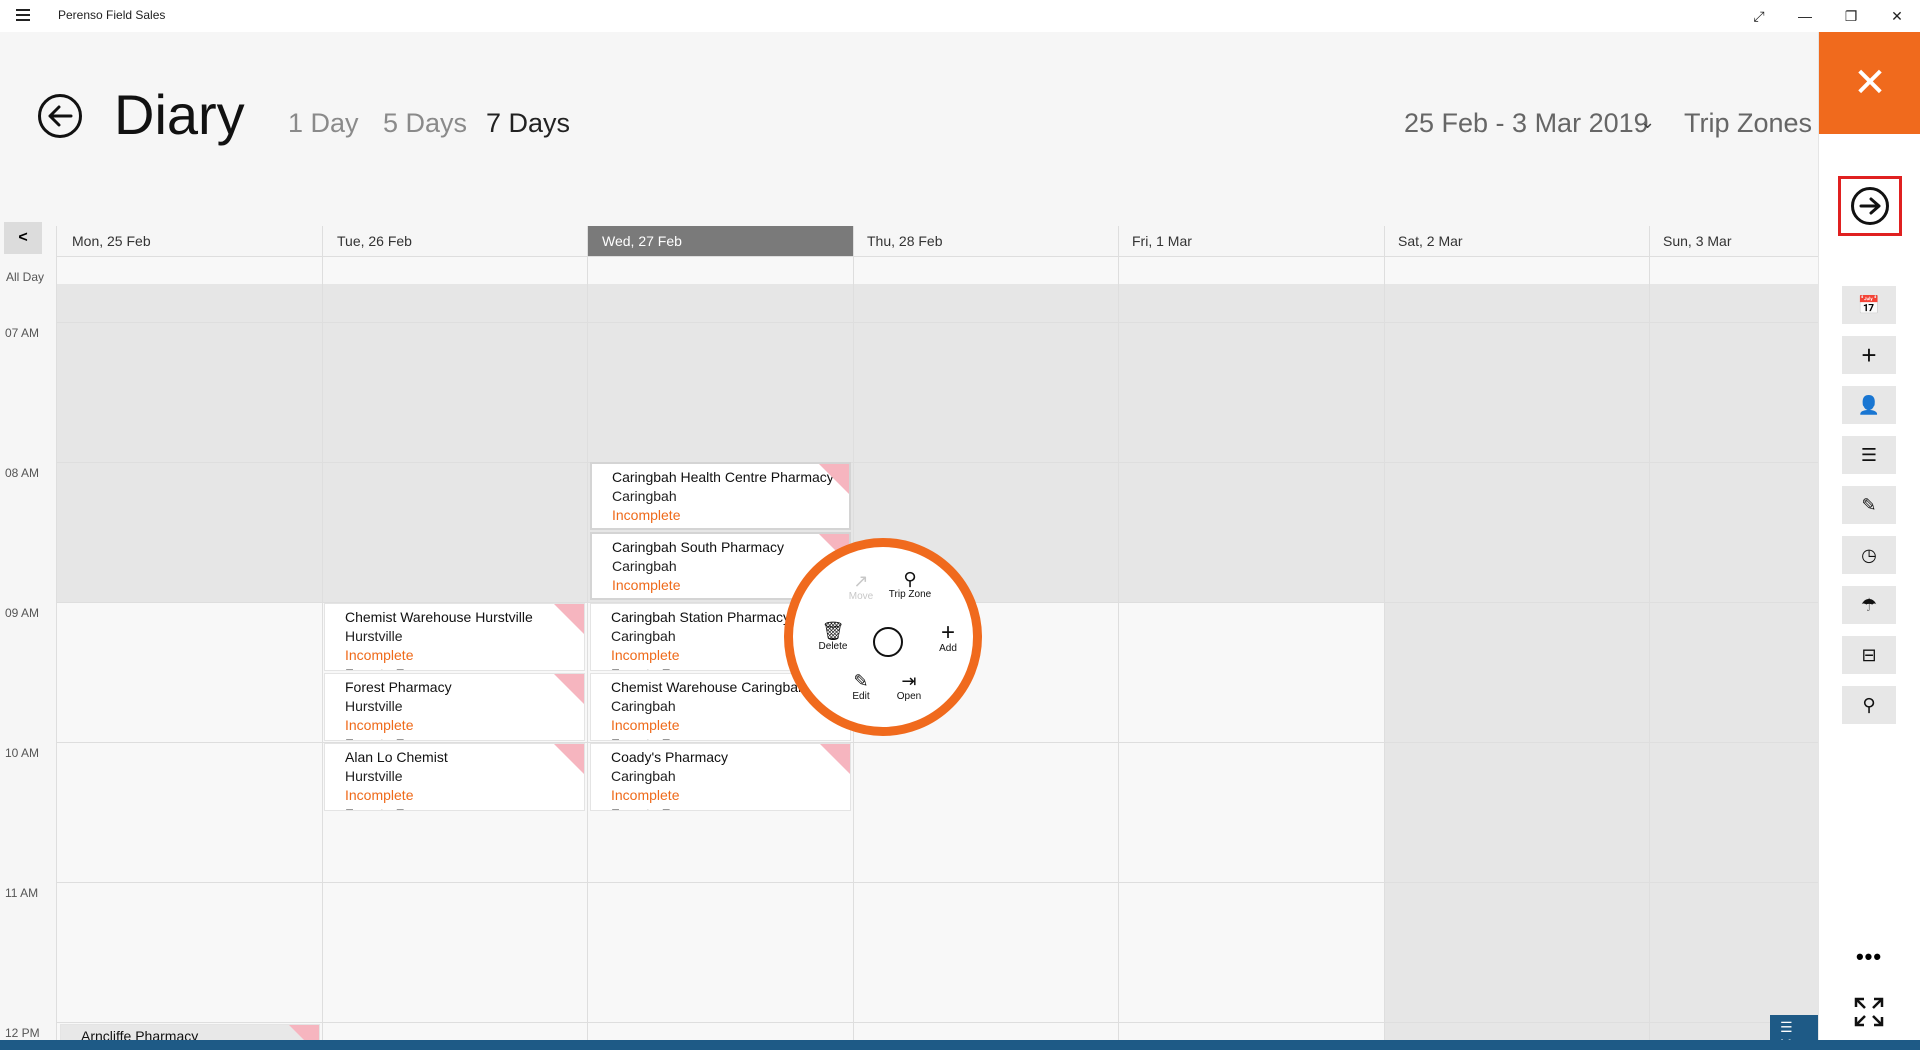 The image size is (1920, 1050). I want to click on chevron-left-icon: <, so click(23, 237).